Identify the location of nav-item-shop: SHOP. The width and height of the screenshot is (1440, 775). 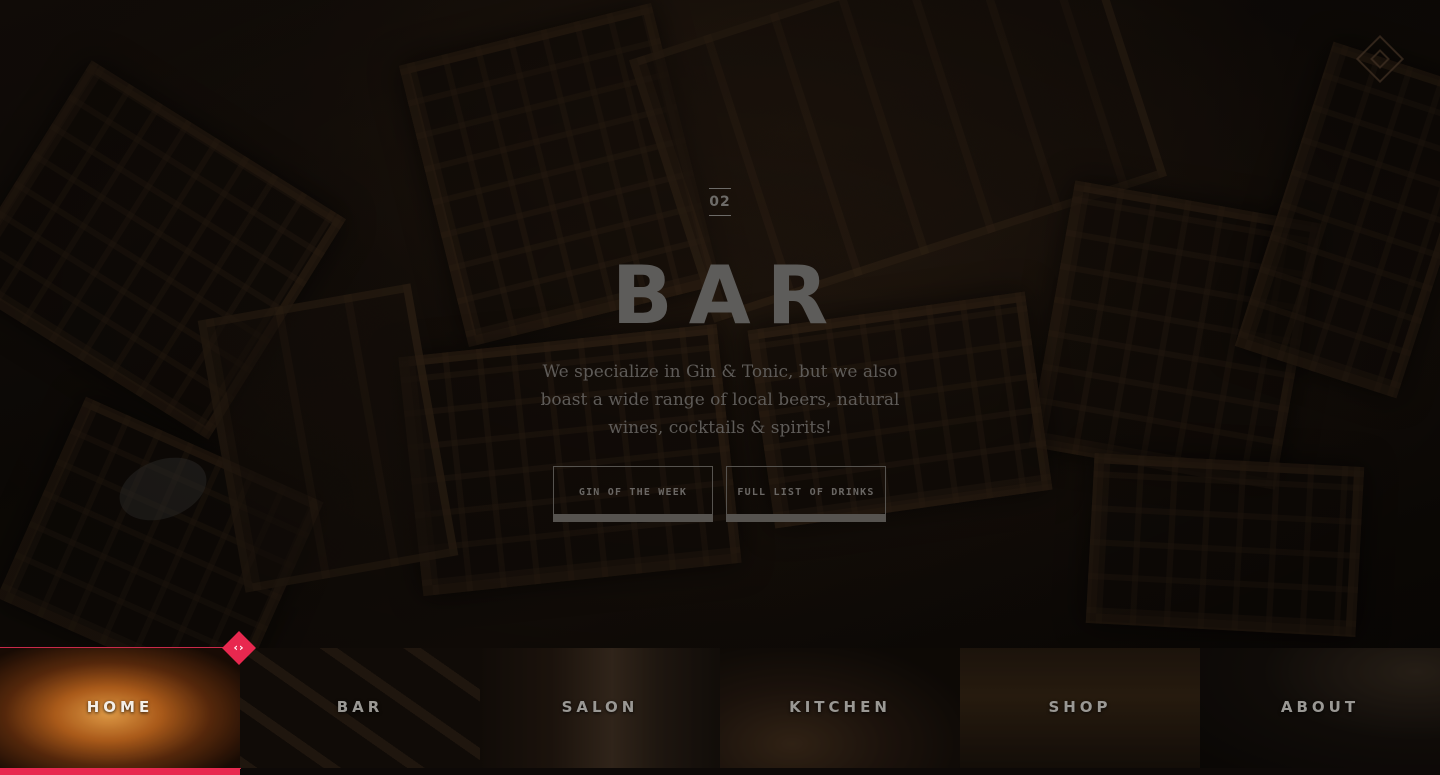
(1080, 708).